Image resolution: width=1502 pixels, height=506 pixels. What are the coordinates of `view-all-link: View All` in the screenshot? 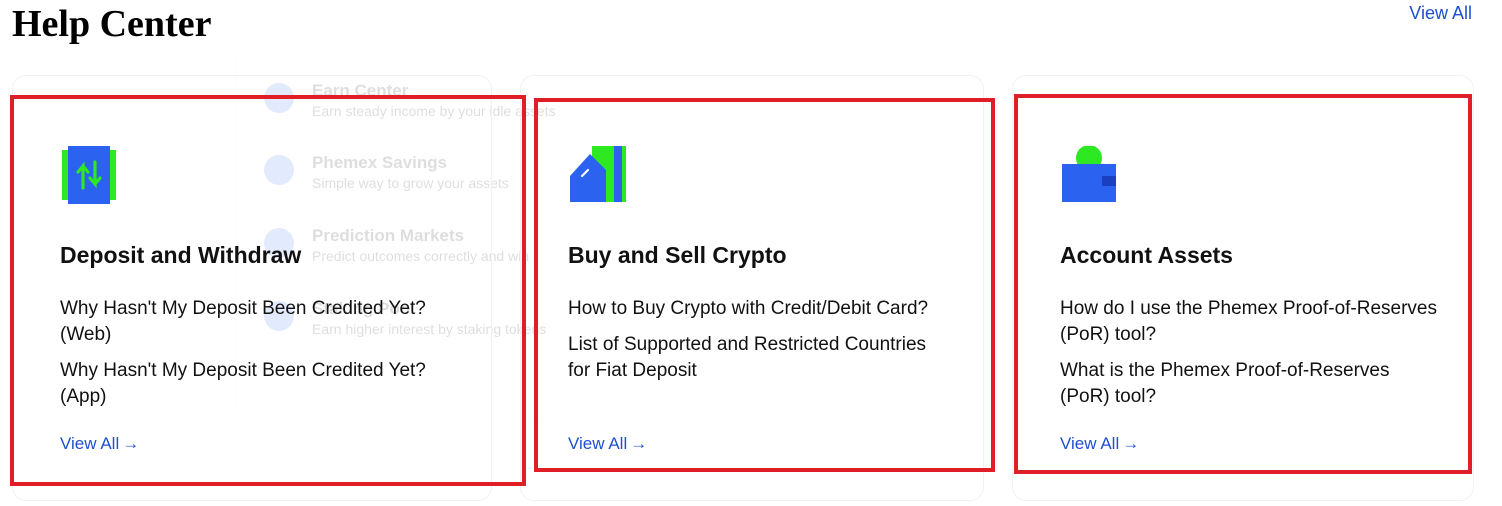 It's located at (1440, 13).